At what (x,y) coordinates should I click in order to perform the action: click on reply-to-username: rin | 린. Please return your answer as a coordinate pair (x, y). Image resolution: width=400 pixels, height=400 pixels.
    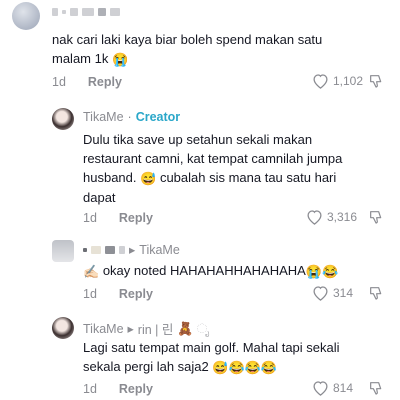
    Looking at the image, I should click on (156, 328).